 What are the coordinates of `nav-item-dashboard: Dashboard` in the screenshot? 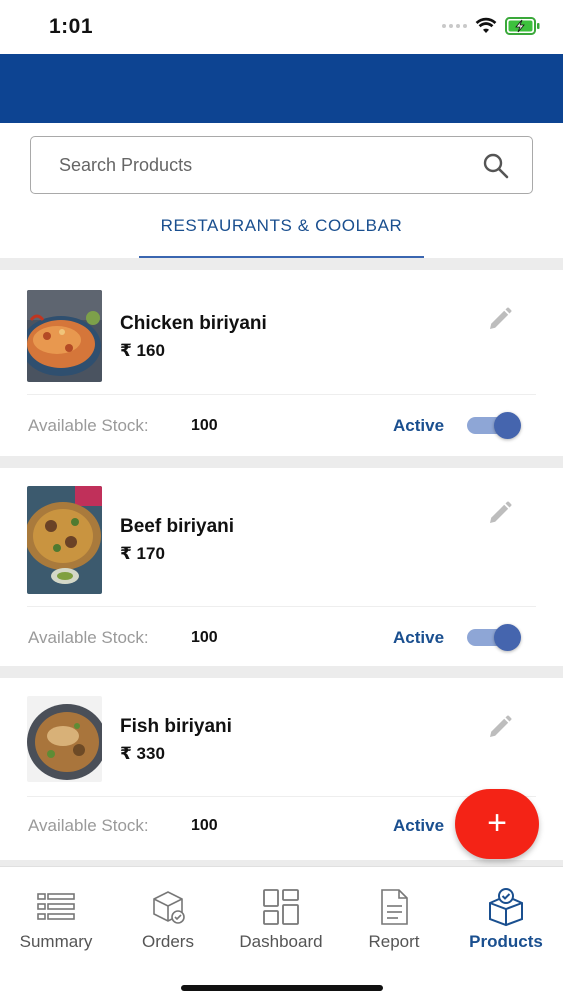 It's located at (281, 917).